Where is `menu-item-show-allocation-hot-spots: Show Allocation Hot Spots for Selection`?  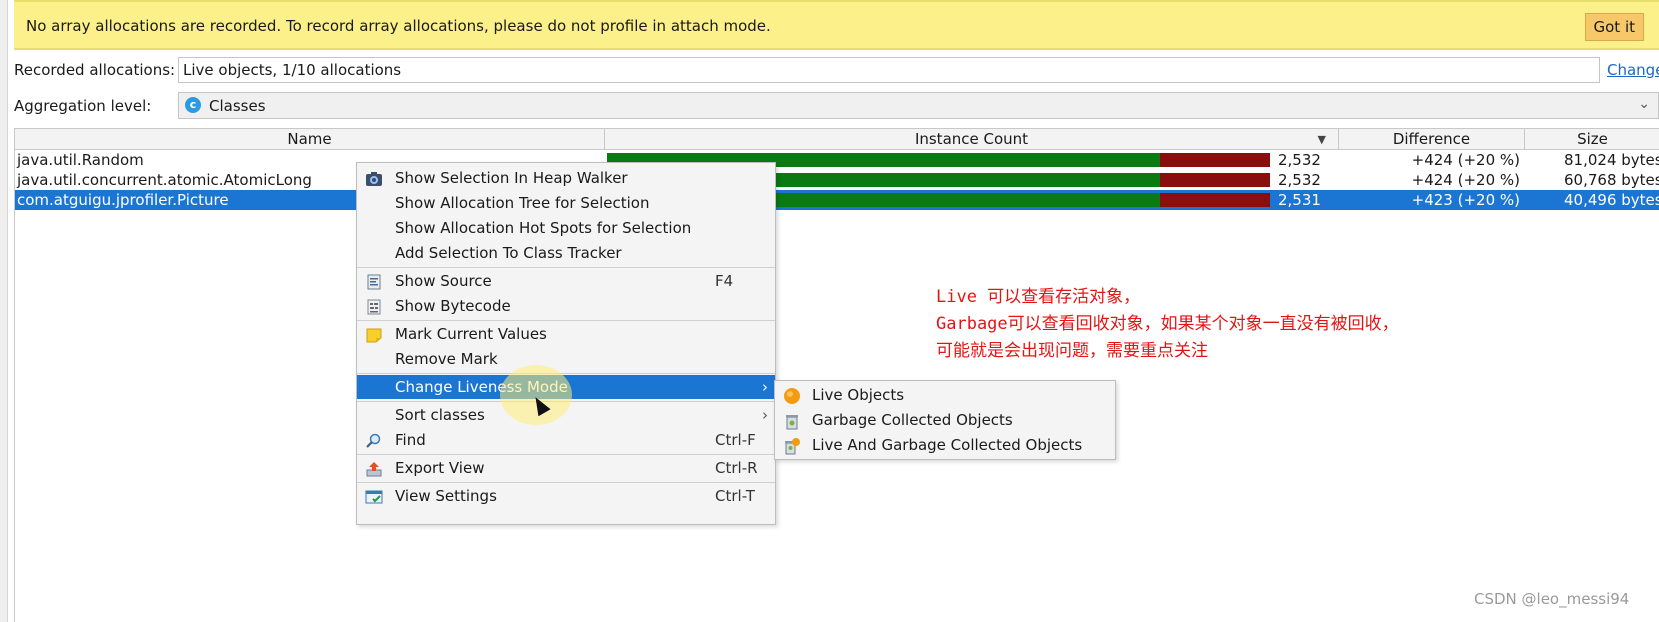
menu-item-show-allocation-hot-spots: Show Allocation Hot Spots for Selection is located at coordinates (566, 228).